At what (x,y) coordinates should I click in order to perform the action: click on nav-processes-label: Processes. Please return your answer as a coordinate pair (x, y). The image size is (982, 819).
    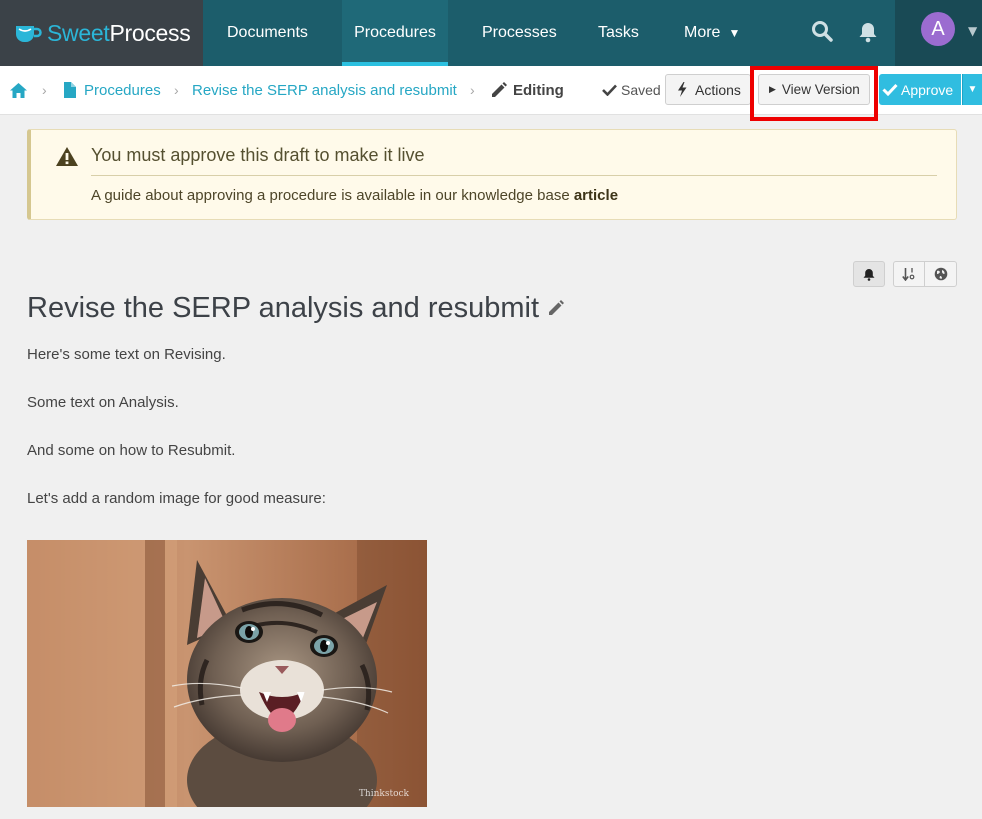
    Looking at the image, I should click on (519, 32).